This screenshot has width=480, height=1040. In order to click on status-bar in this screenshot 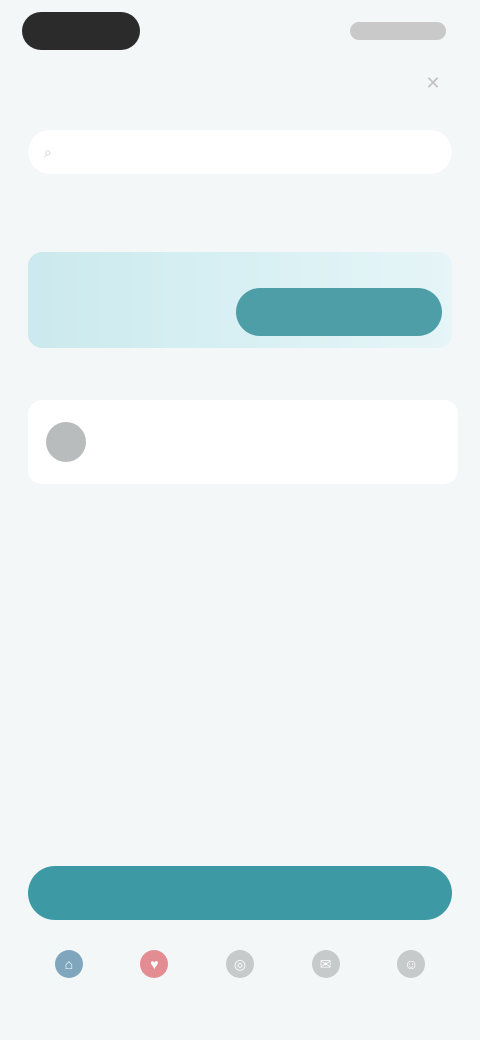, I will do `click(240, 30)`.